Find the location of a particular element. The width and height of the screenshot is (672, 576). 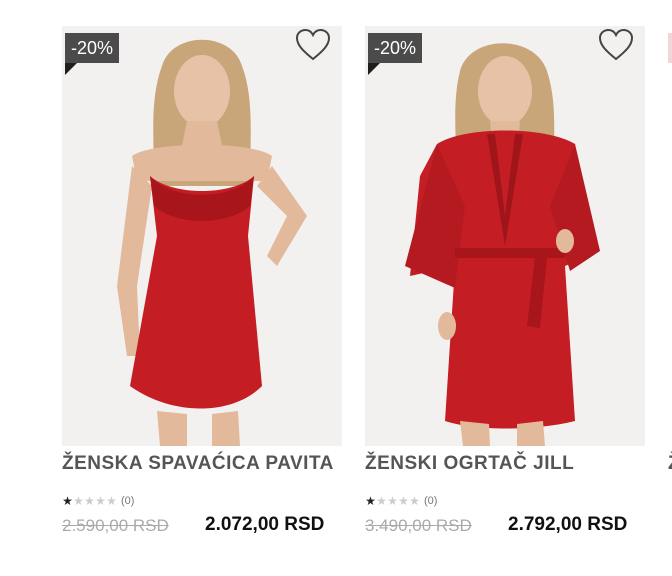

product-title-partial: Ž is located at coordinates (670, 464).